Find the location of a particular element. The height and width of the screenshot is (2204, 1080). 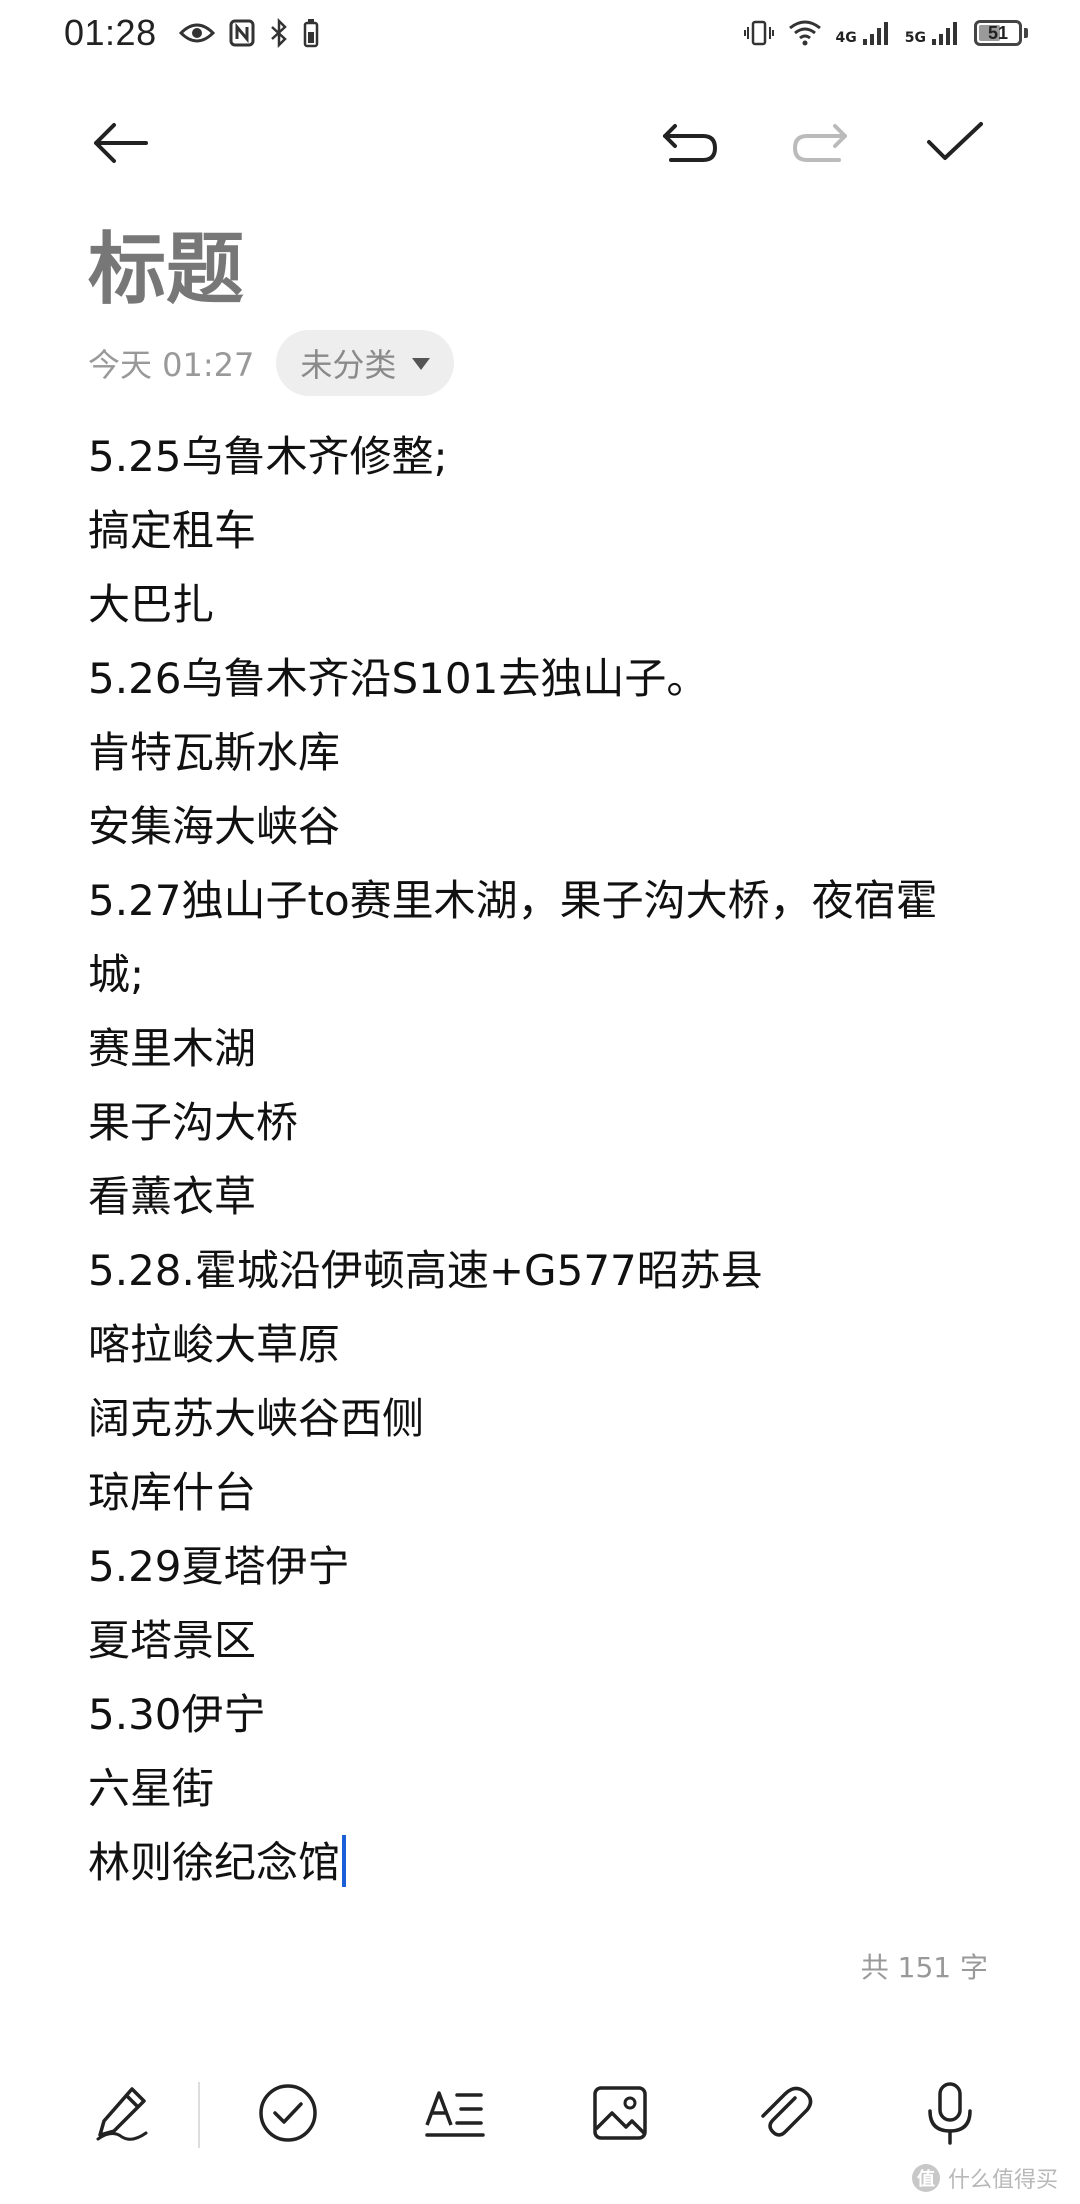

status-time: 01:28 is located at coordinates (110, 32).